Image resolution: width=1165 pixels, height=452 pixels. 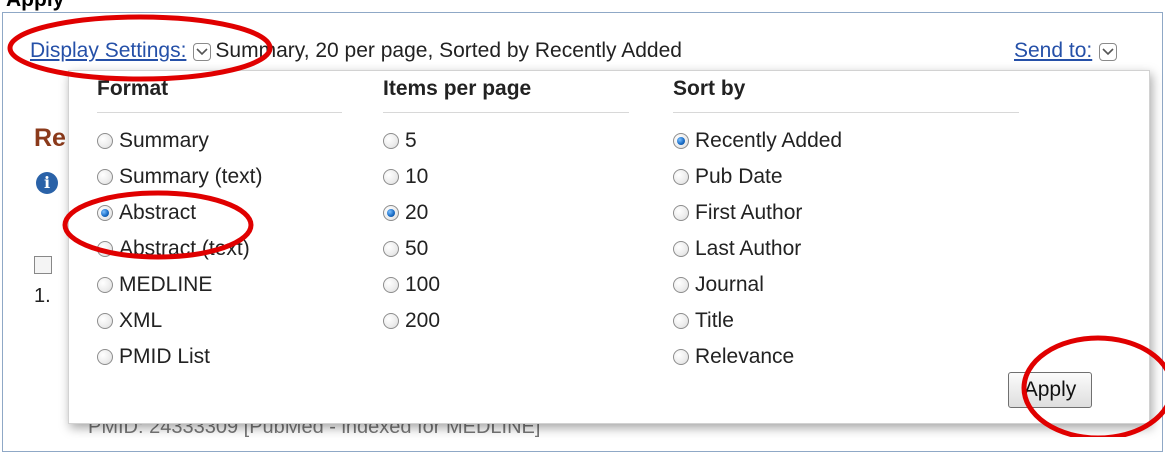 I want to click on format-option: Abstract (text), so click(x=219, y=249).